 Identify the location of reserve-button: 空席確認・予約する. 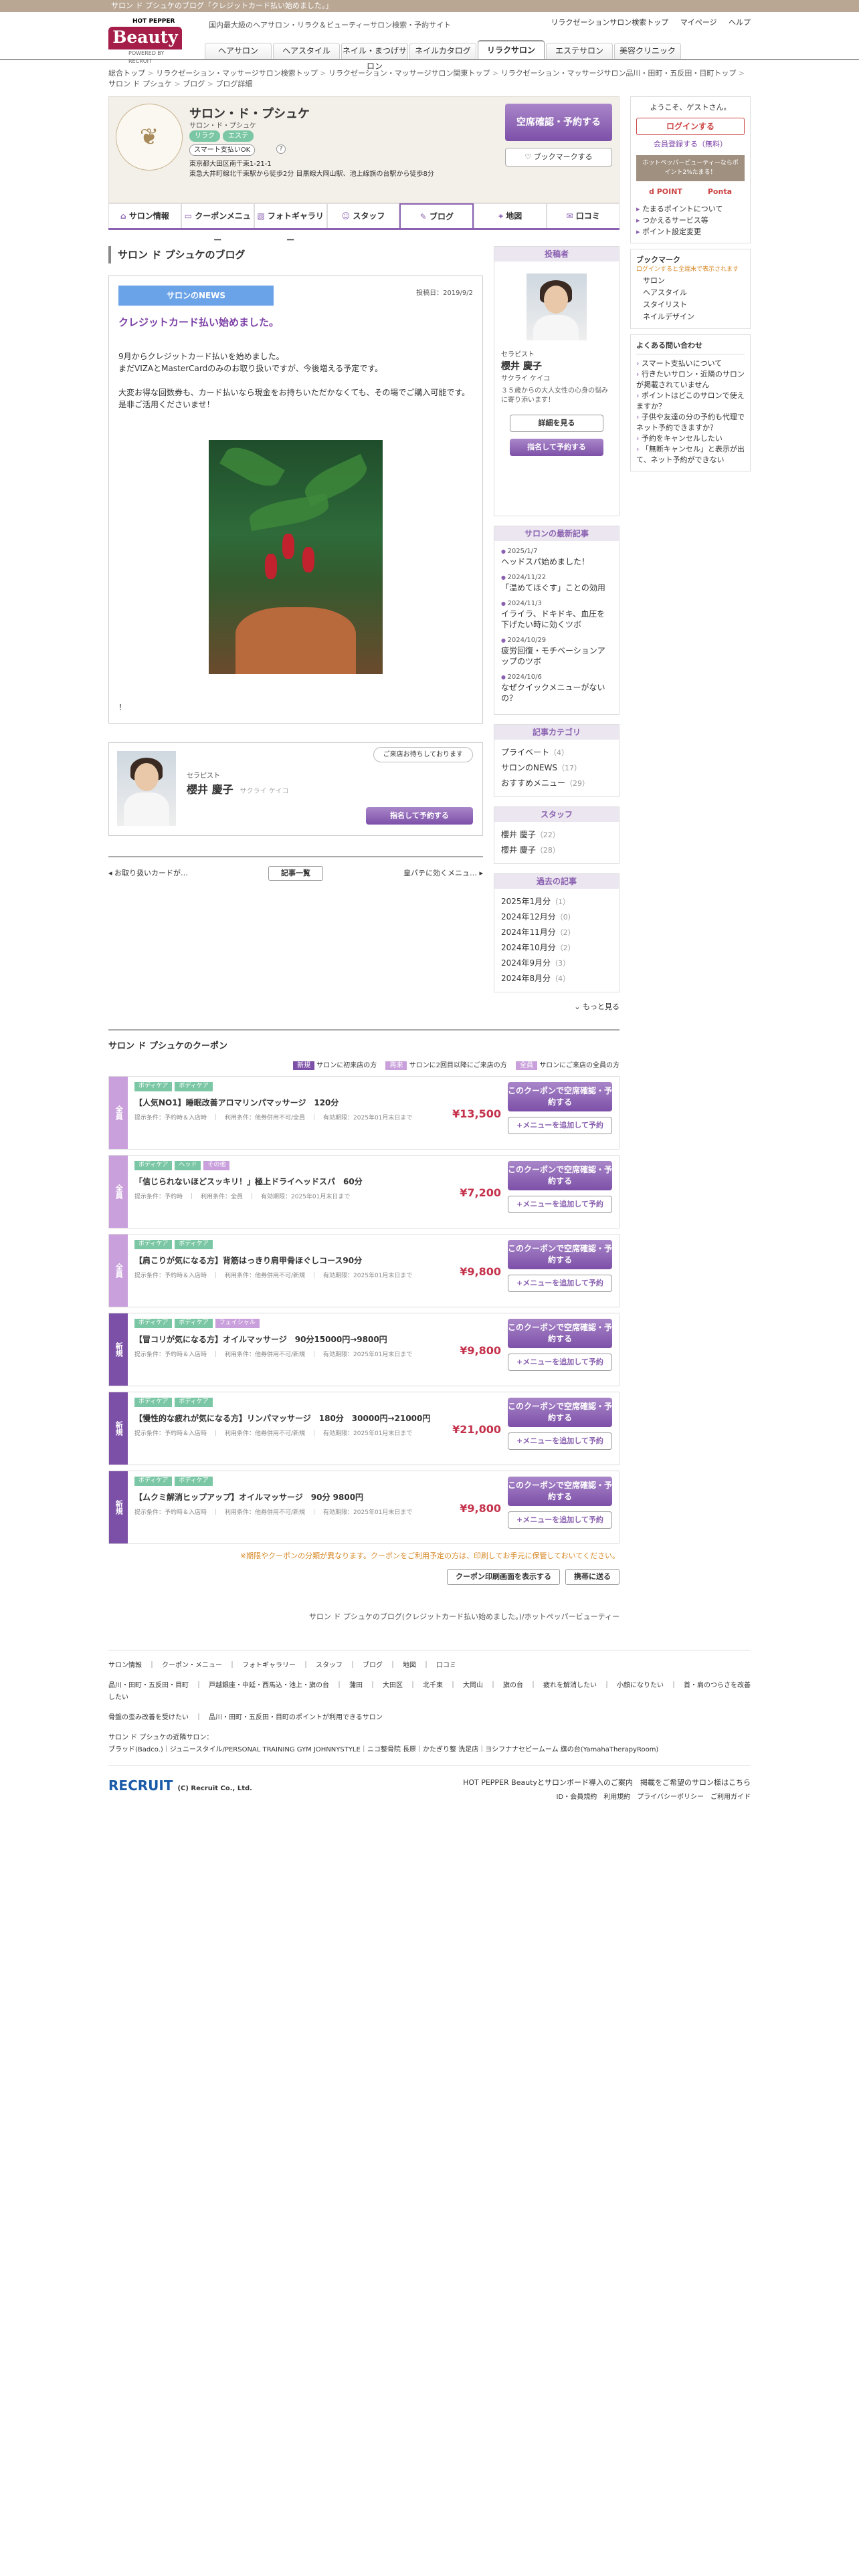
(558, 123).